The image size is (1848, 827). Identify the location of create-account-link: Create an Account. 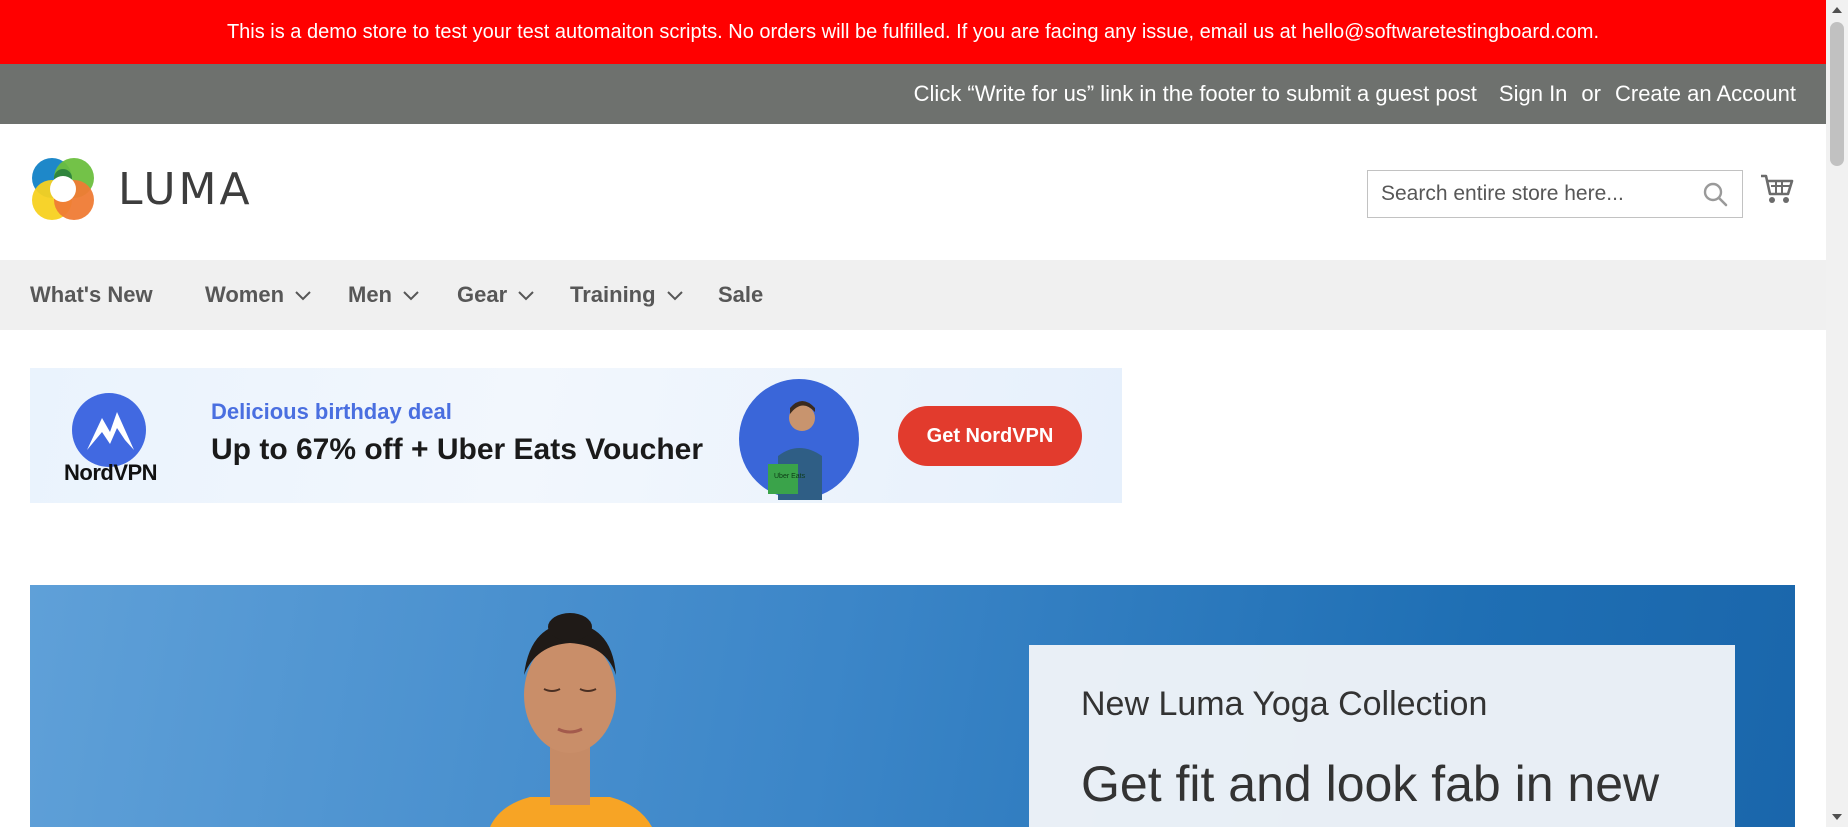
(1705, 94).